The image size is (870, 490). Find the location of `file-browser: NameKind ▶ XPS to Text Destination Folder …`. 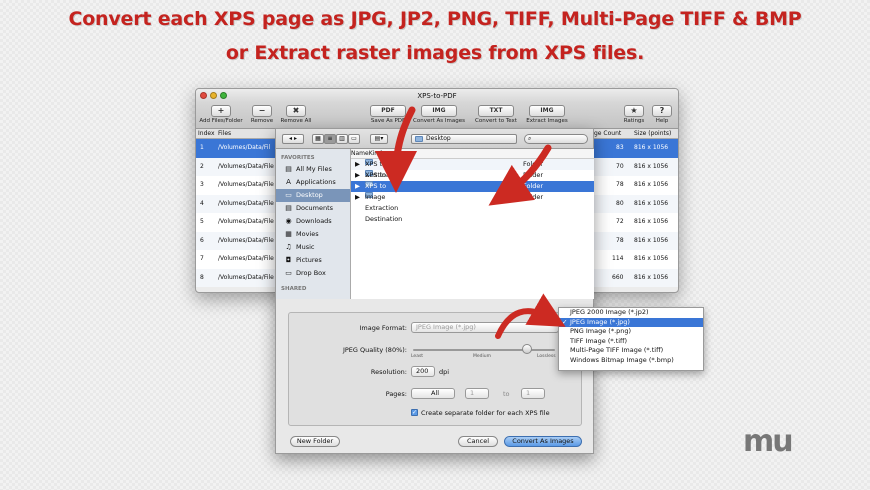

file-browser: NameKind ▶ XPS to Text Destination Folder … is located at coordinates (472, 224).